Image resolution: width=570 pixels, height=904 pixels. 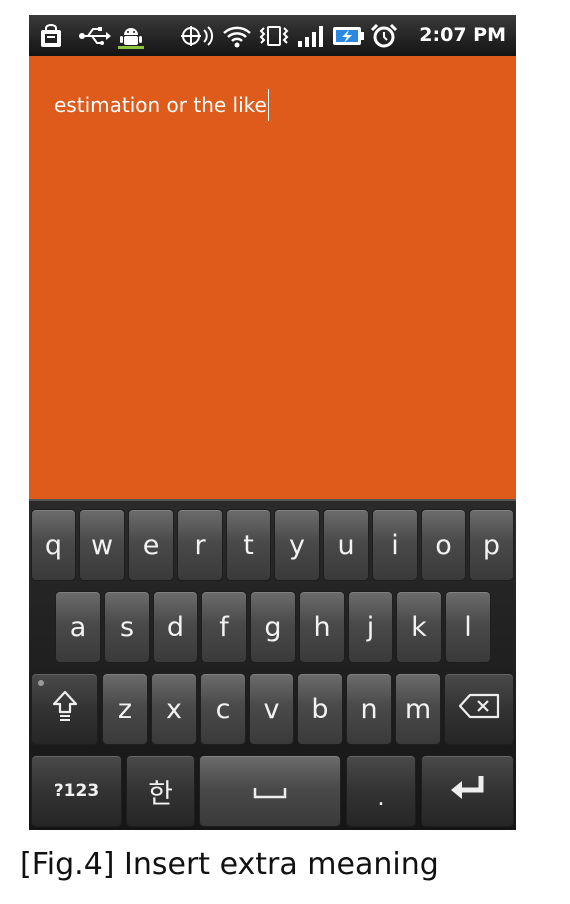 I want to click on key-y: y, so click(x=297, y=545).